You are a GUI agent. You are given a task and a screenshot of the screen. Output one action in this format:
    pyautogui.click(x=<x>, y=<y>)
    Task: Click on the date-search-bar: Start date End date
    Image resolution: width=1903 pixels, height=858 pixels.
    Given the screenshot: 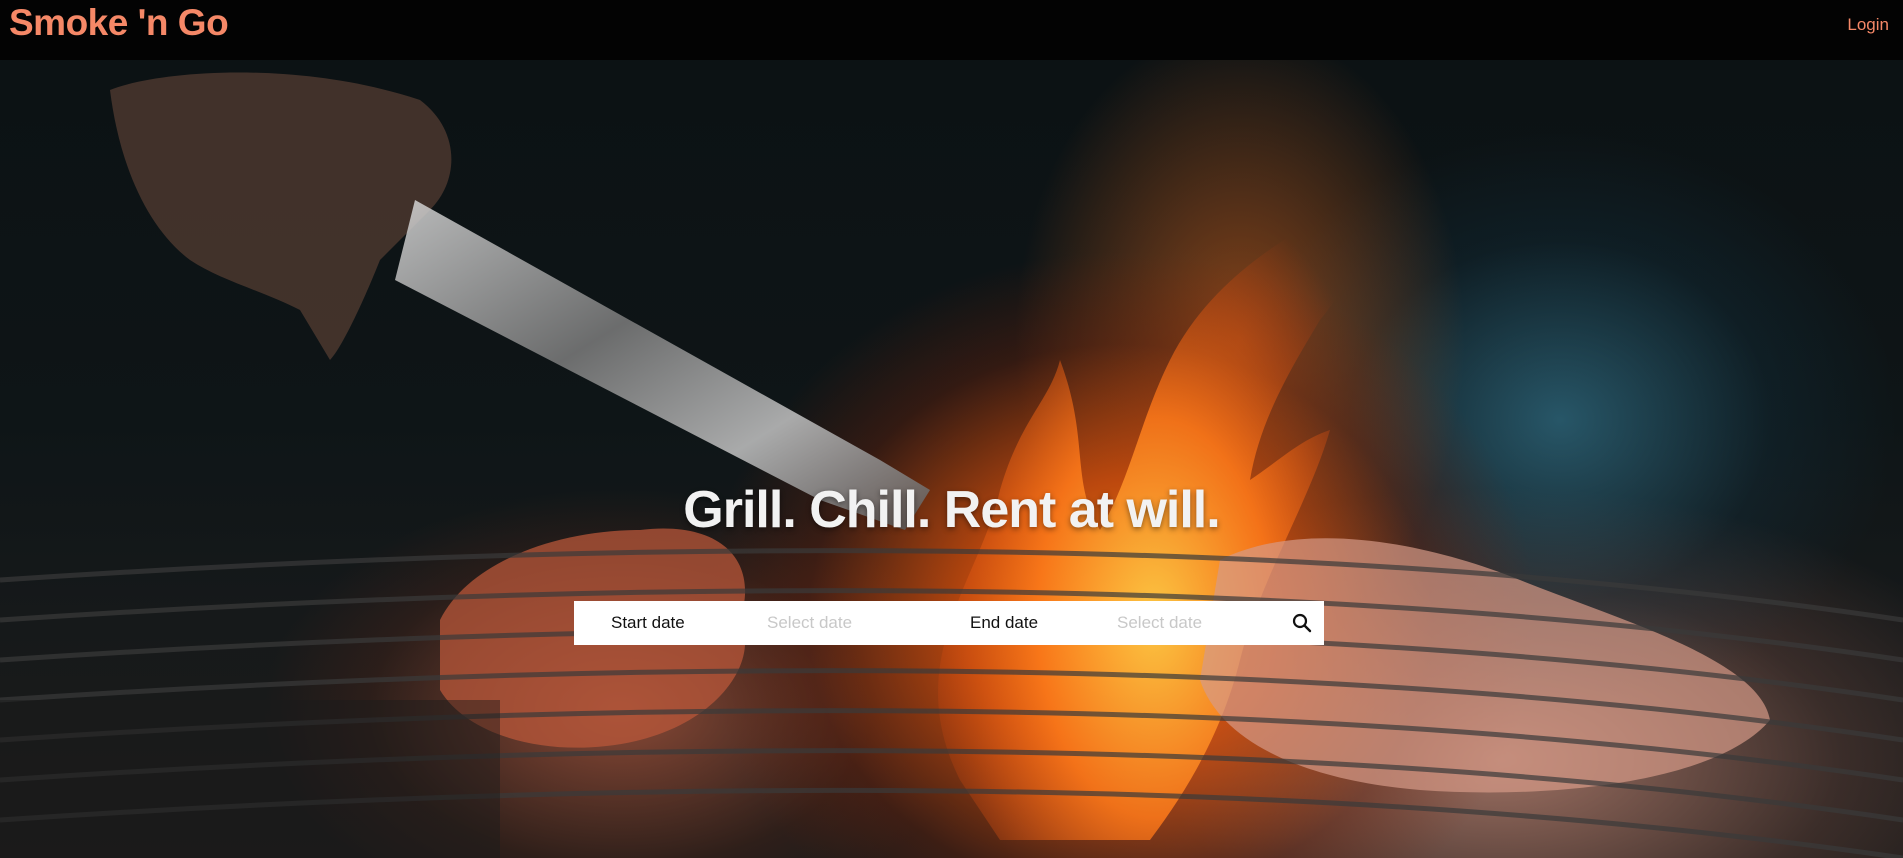 What is the action you would take?
    pyautogui.click(x=949, y=623)
    